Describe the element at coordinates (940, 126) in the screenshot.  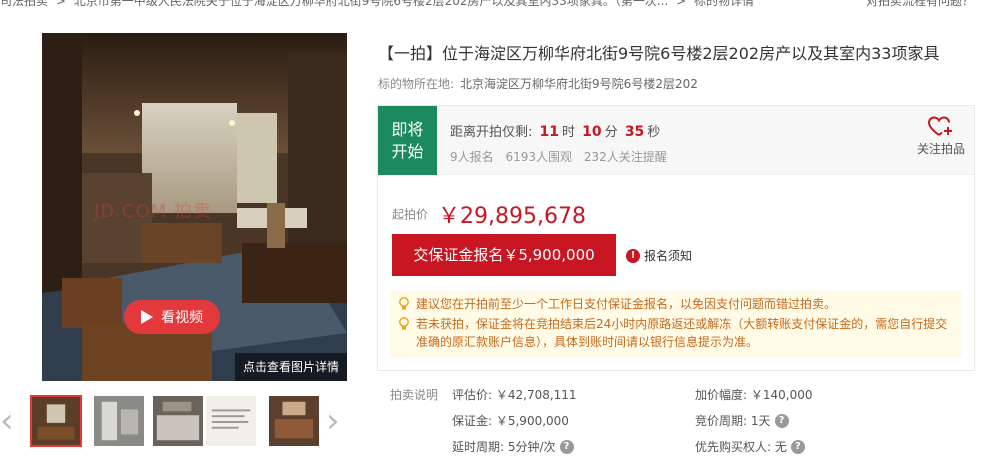
I see `heart-plus-icon` at that location.